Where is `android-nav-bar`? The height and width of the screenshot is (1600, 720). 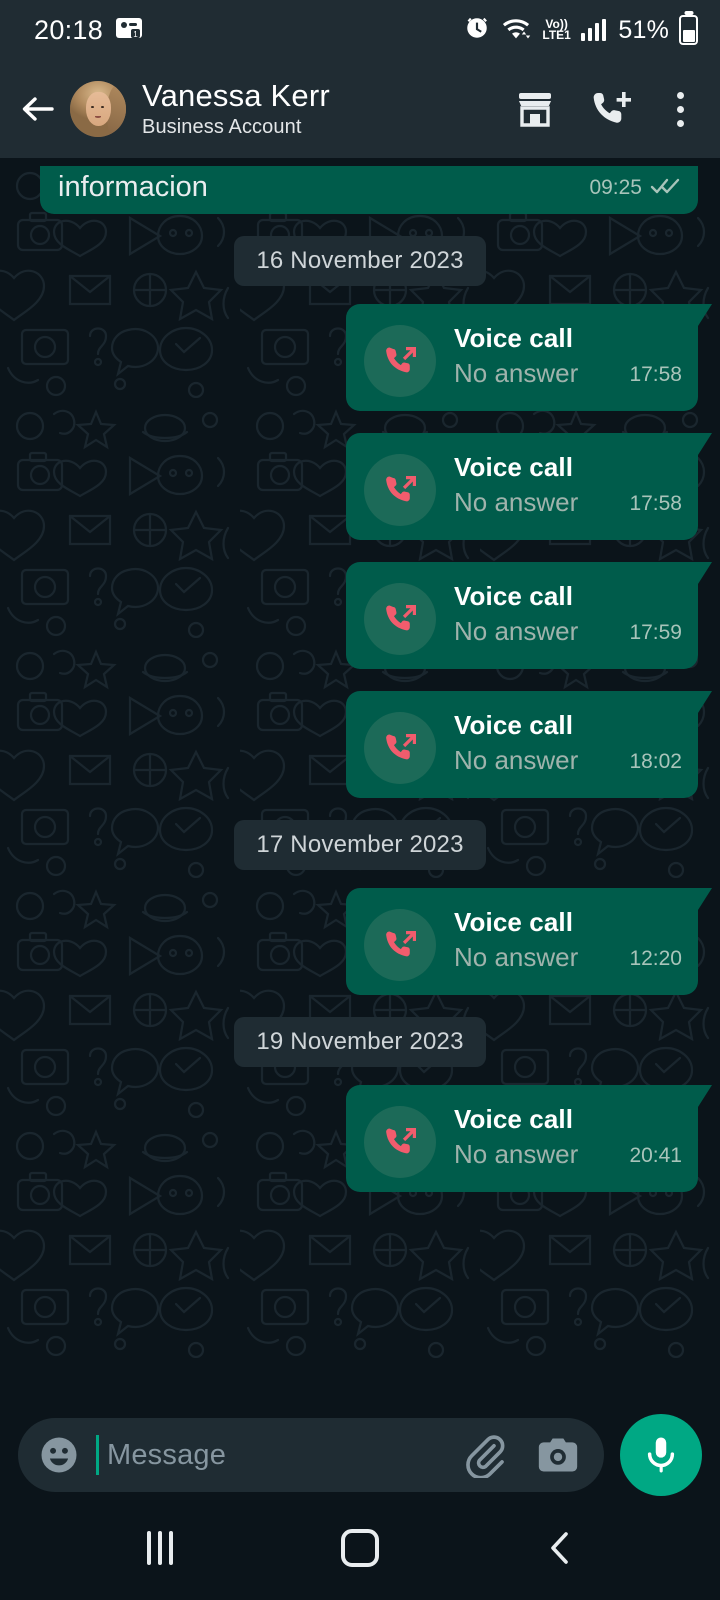 android-nav-bar is located at coordinates (360, 1548).